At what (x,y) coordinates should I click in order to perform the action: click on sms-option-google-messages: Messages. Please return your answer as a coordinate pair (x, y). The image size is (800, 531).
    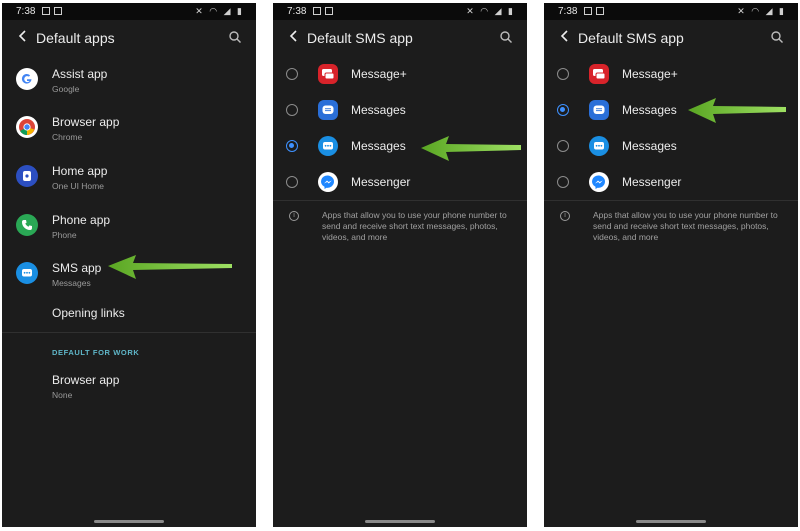
    Looking at the image, I should click on (671, 146).